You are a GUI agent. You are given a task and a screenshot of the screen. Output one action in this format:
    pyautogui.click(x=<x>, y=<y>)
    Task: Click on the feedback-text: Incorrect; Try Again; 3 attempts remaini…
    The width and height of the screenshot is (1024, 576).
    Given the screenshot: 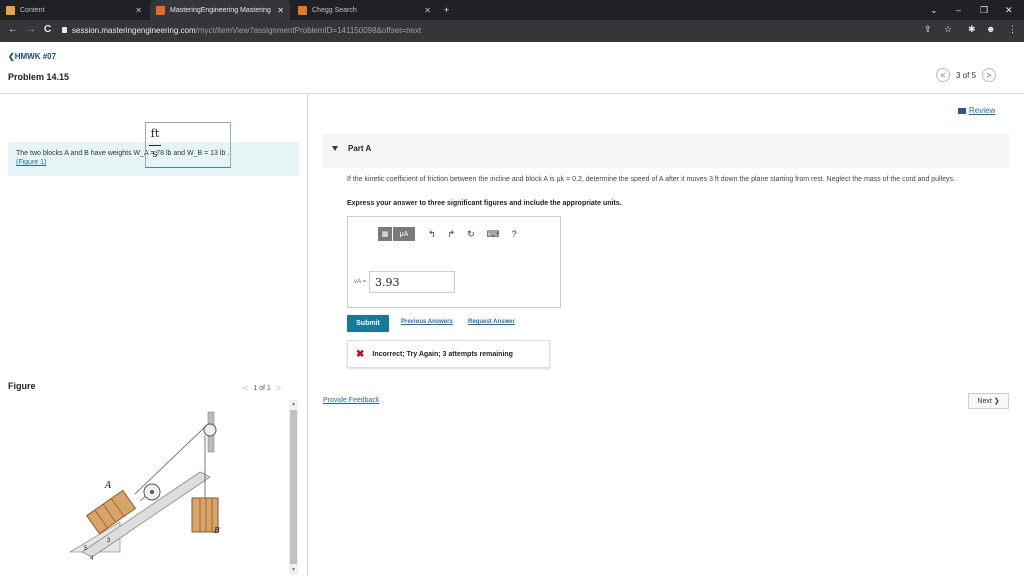 What is the action you would take?
    pyautogui.click(x=442, y=354)
    